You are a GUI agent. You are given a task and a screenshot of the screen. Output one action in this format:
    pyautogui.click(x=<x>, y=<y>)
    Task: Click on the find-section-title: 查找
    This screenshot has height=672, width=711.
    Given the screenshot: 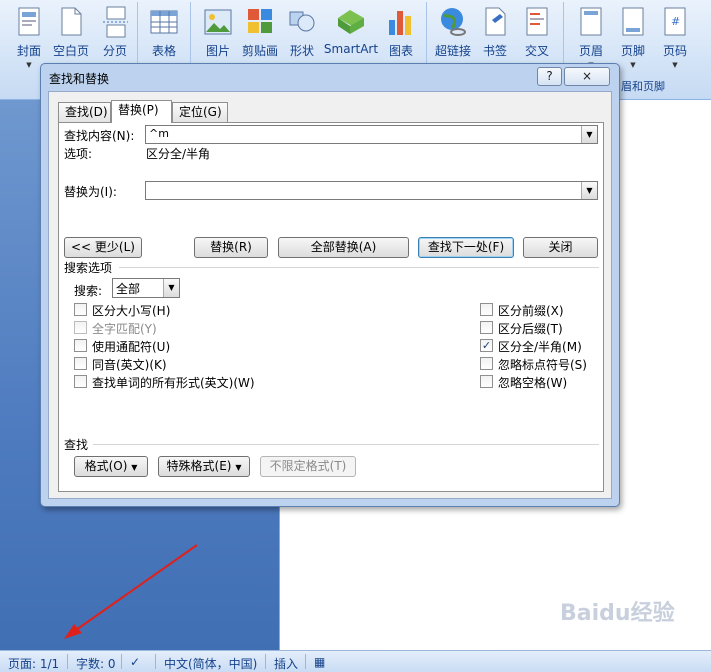 What is the action you would take?
    pyautogui.click(x=76, y=445)
    